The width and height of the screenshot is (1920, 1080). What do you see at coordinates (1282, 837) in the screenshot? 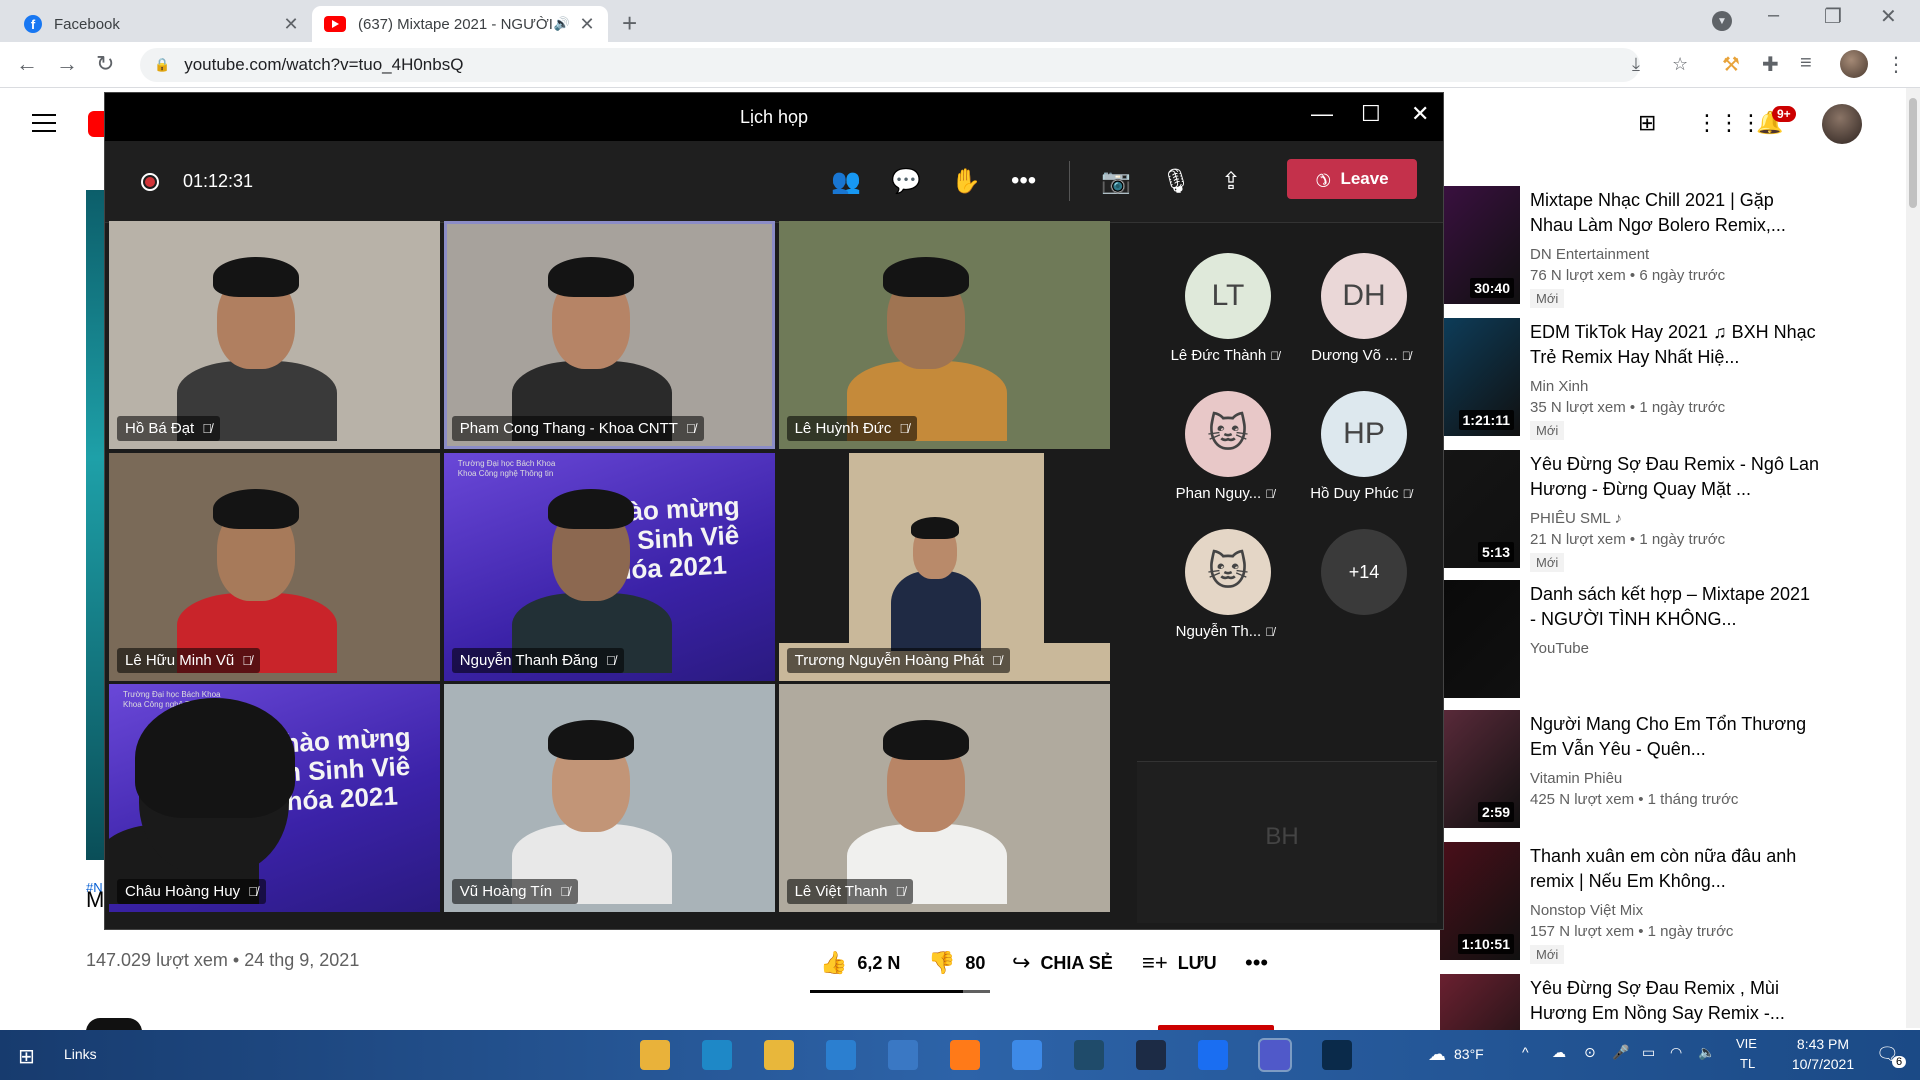
I see `participant-avatar-bh: BH` at bounding box center [1282, 837].